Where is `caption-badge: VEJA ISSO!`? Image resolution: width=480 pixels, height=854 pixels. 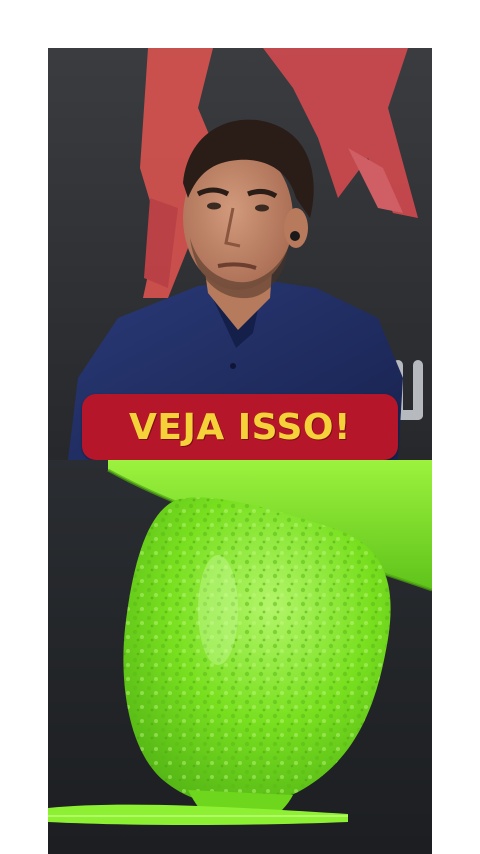
caption-badge: VEJA ISSO! is located at coordinates (240, 427).